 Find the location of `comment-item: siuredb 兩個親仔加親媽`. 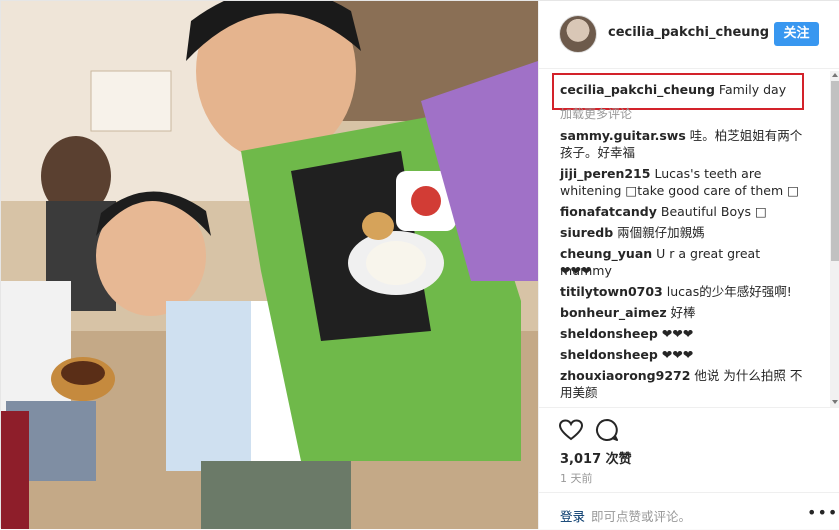

comment-item: siuredb 兩個親仔加親媽 is located at coordinates (685, 232).